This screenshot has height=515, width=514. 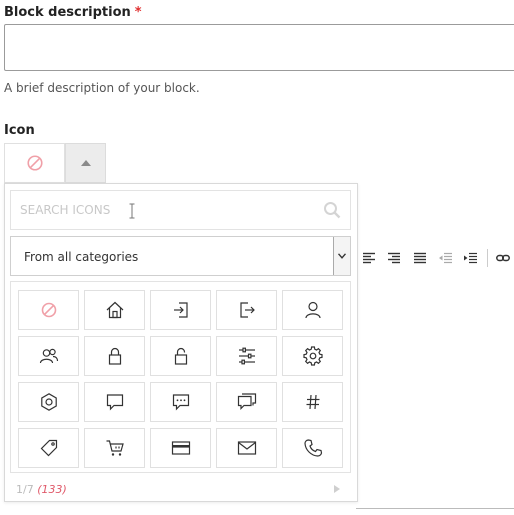 I want to click on picker-pagination: 1/7 (133), so click(x=41, y=489).